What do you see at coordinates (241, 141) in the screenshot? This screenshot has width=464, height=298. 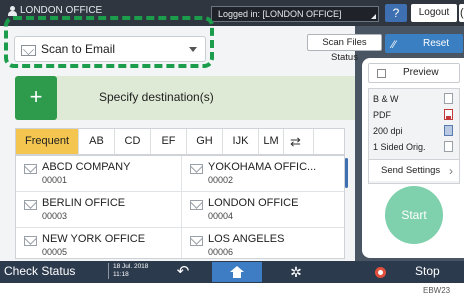 I see `tab-ijk: IJK` at bounding box center [241, 141].